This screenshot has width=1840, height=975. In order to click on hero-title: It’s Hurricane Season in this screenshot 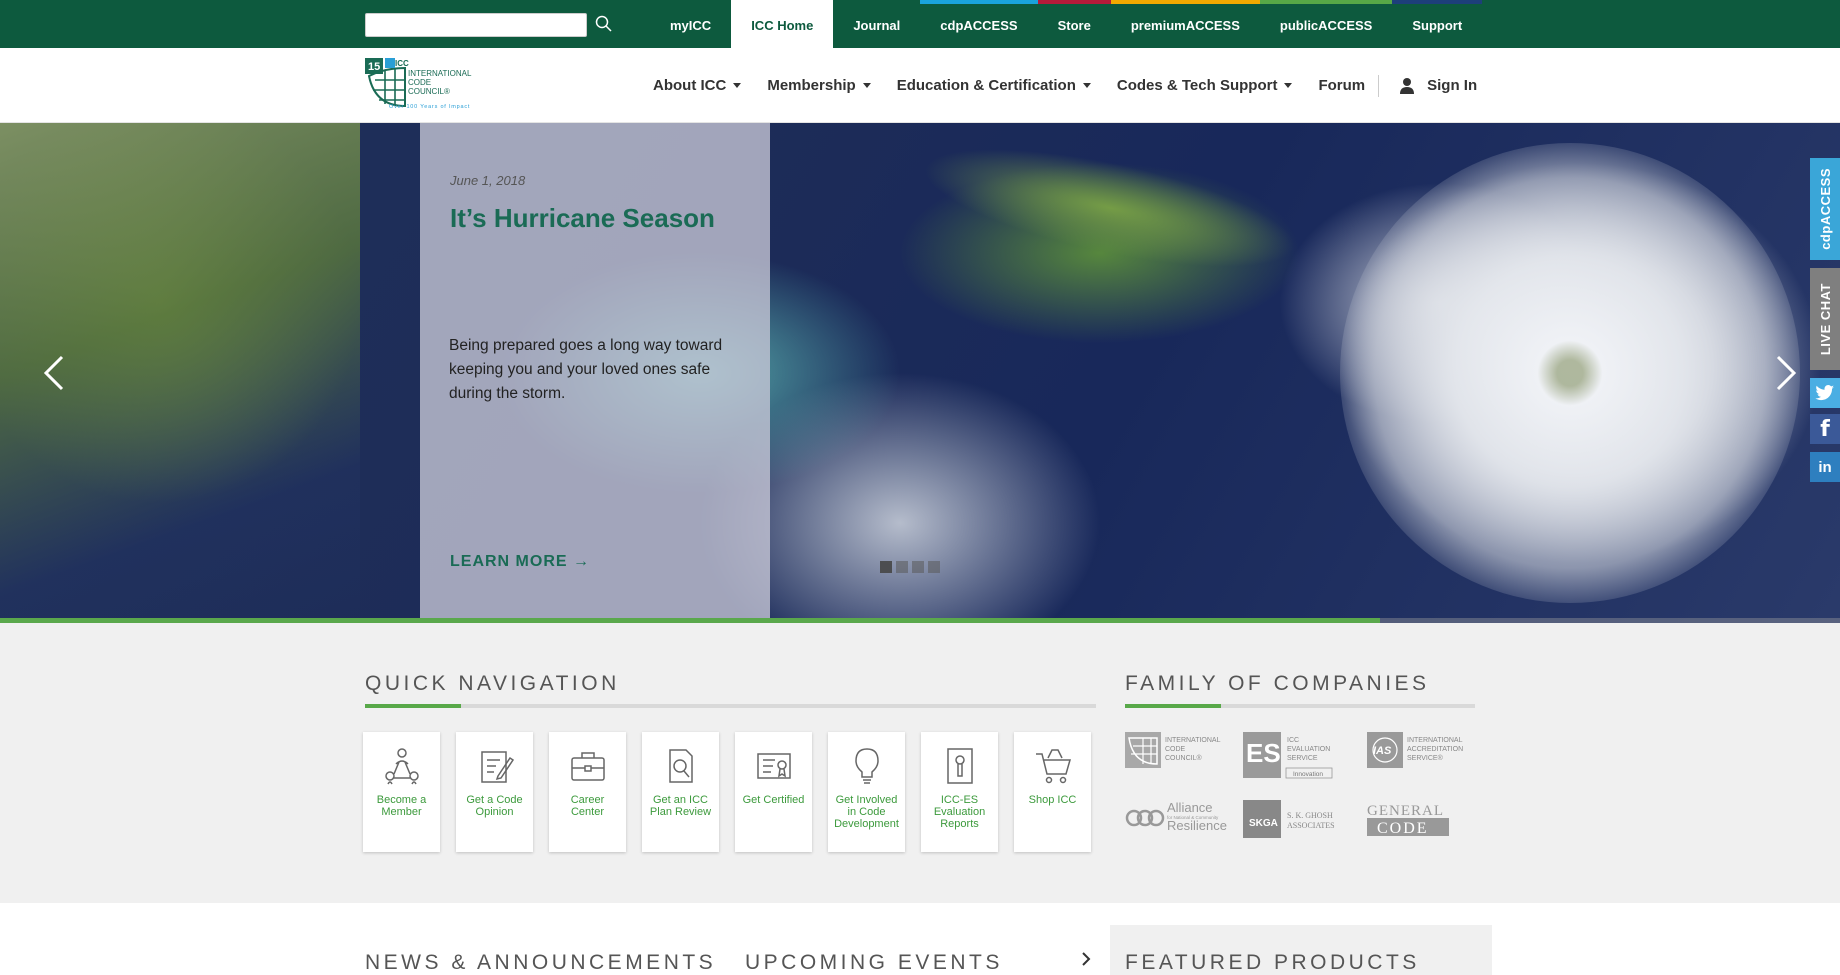, I will do `click(582, 218)`.